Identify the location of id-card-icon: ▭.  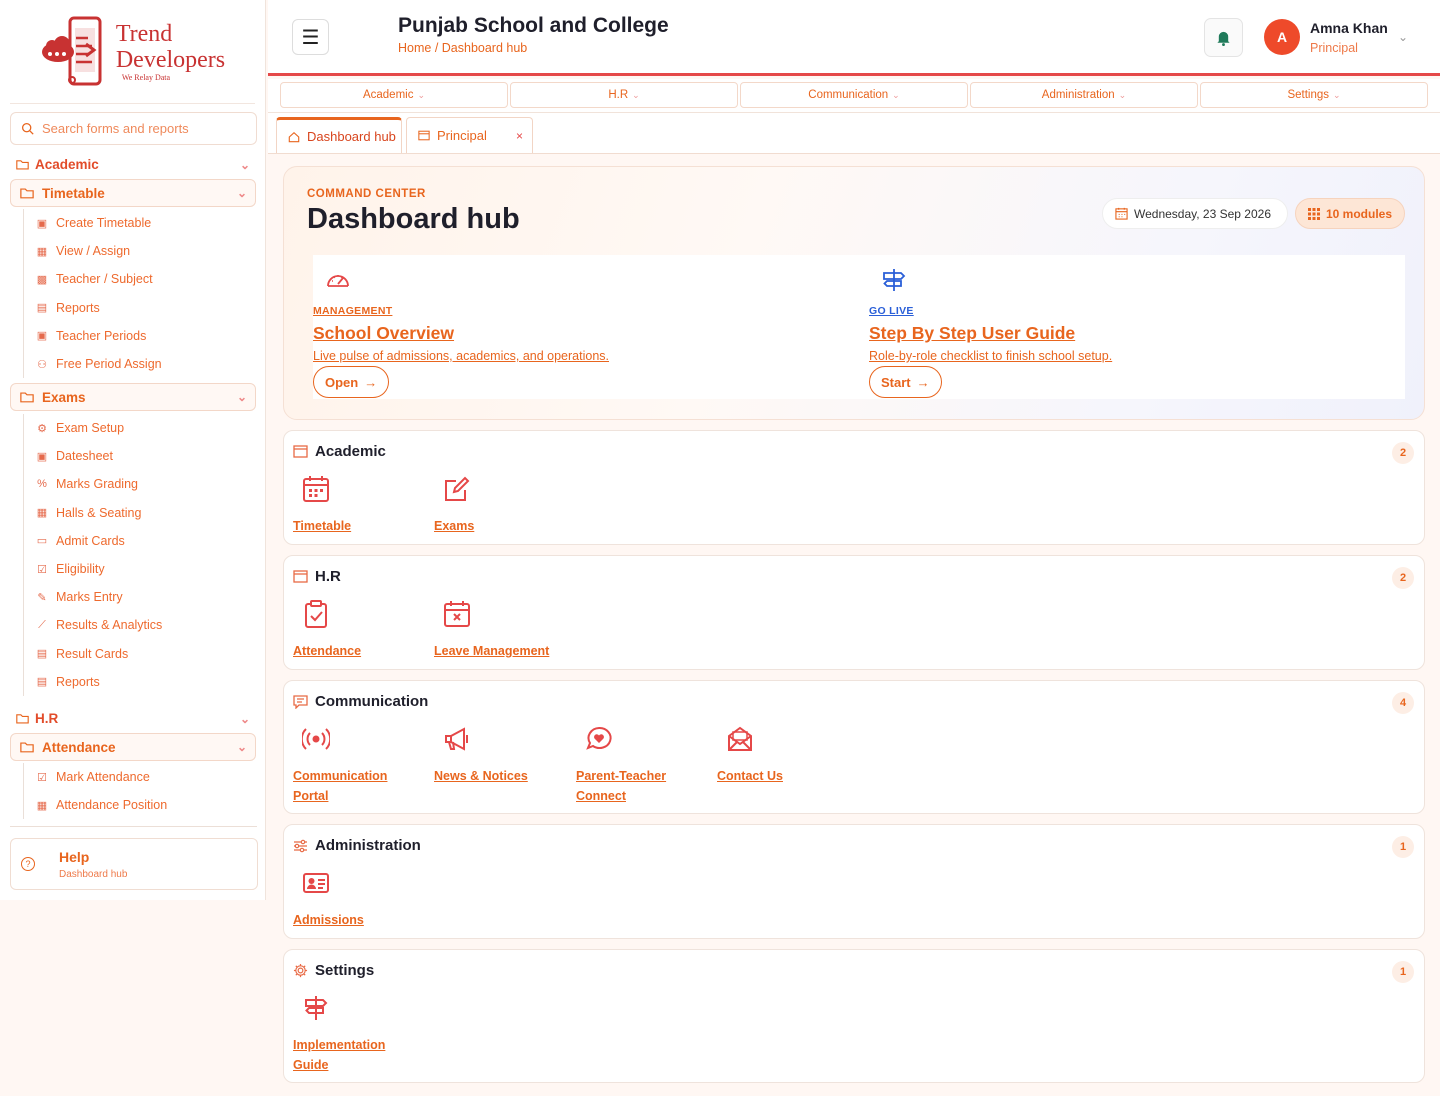
(42, 541).